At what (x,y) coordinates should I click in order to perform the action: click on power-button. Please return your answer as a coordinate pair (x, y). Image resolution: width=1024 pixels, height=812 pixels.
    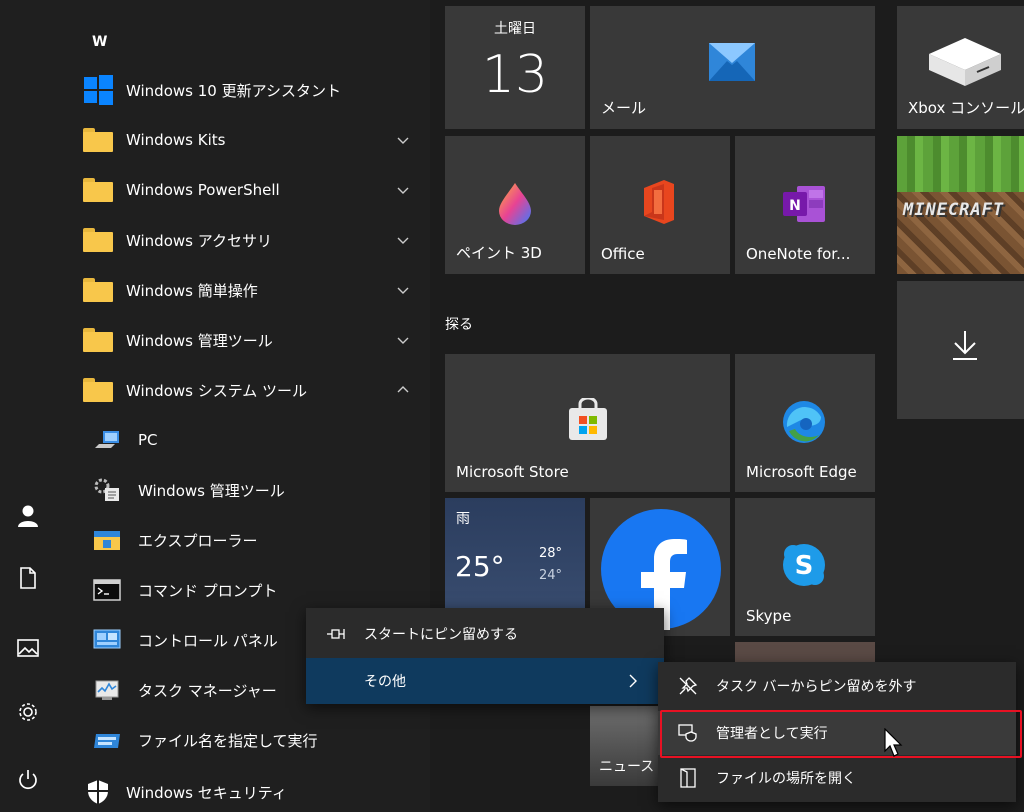
    Looking at the image, I should click on (28, 780).